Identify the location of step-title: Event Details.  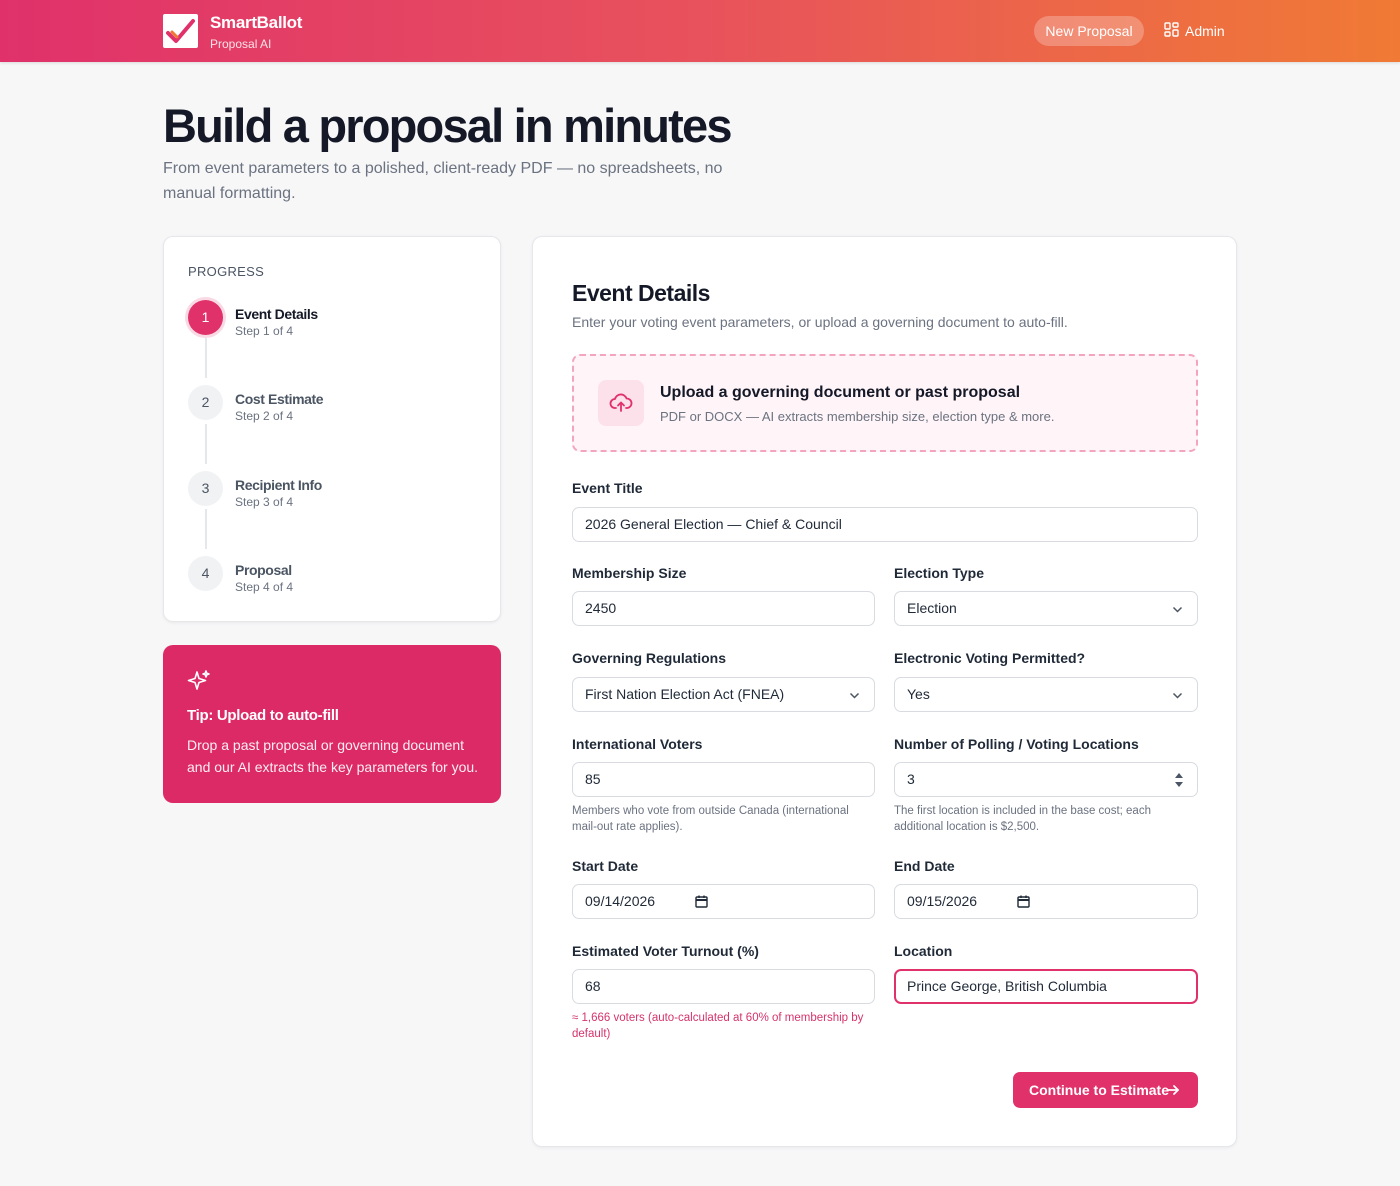
(276, 314).